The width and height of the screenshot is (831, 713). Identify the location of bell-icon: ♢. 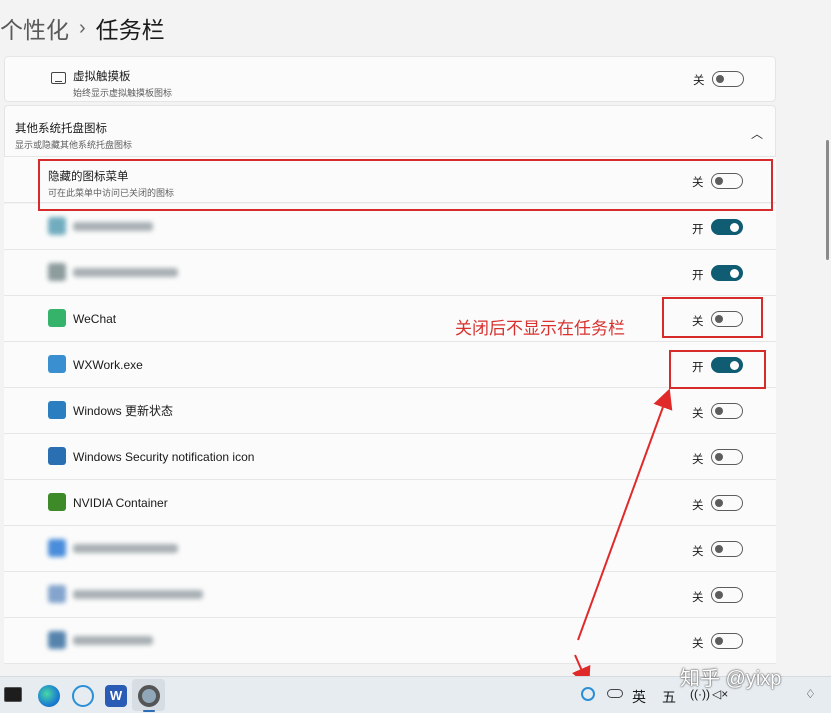
(810, 694).